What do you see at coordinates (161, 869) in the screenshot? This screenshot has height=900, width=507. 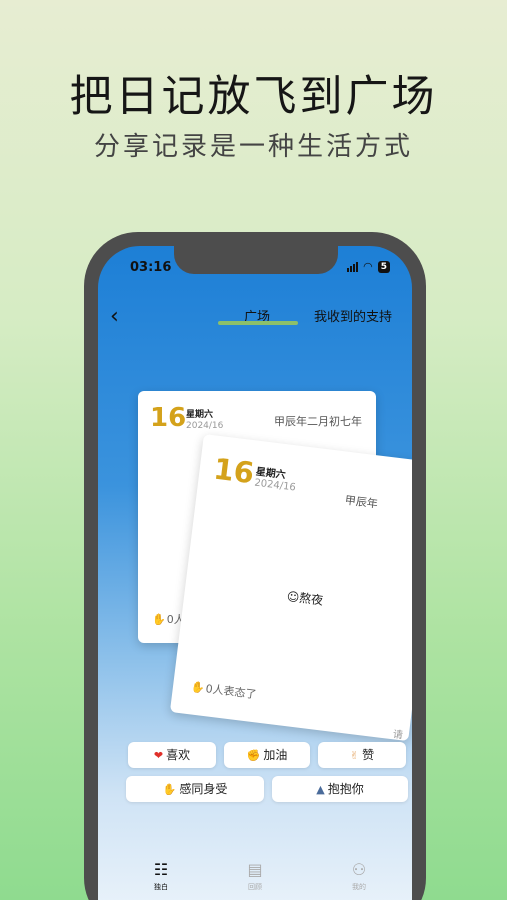 I see `scroll-icon: ☷` at bounding box center [161, 869].